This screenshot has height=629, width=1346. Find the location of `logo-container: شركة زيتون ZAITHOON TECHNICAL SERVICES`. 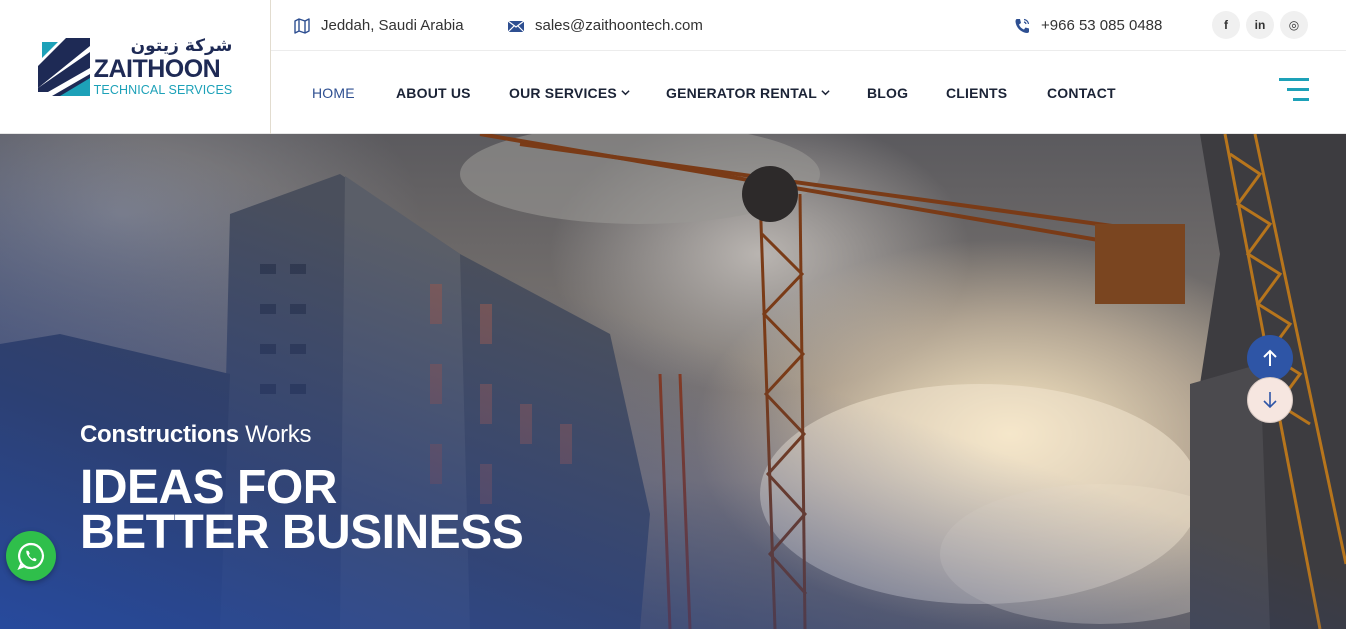

logo-container: شركة زيتون ZAITHOON TECHNICAL SERVICES is located at coordinates (135, 67).